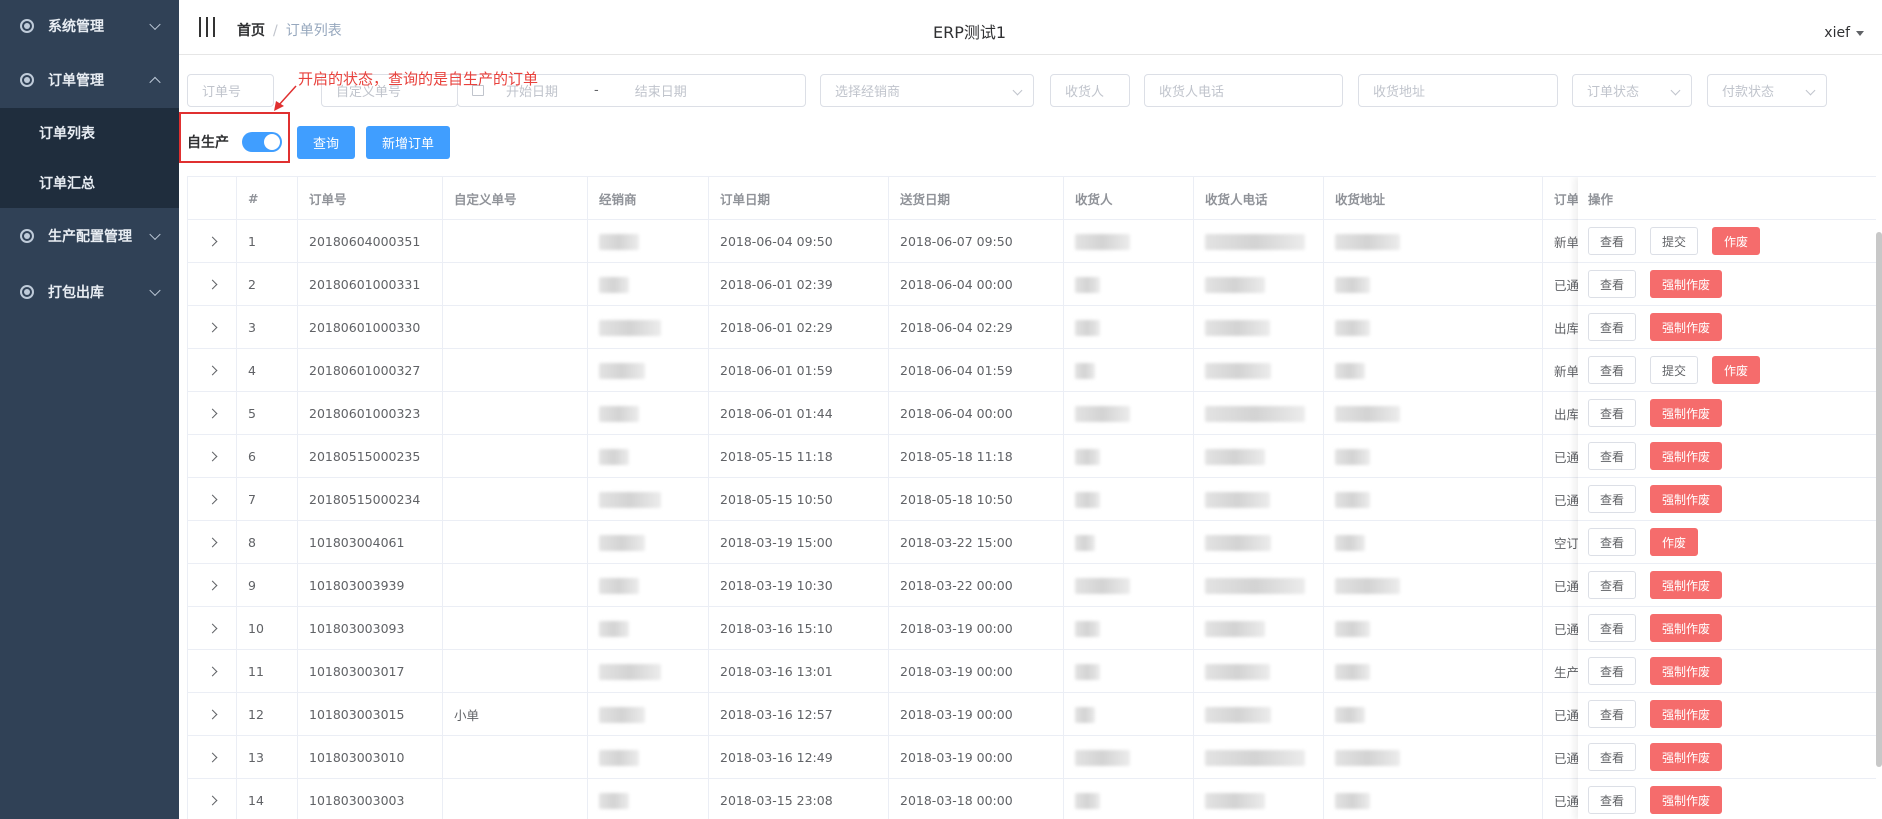 This screenshot has height=819, width=1882. I want to click on receiver-placeholder: 收货人, so click(1085, 92).